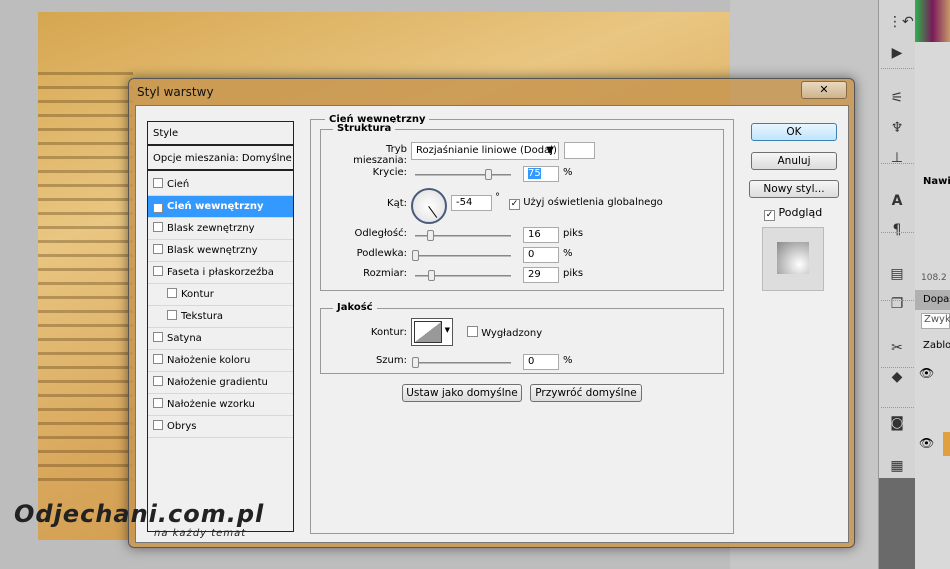 The width and height of the screenshot is (950, 569). I want to click on style-item: Faseta i płaskorzeźba, so click(220, 273).